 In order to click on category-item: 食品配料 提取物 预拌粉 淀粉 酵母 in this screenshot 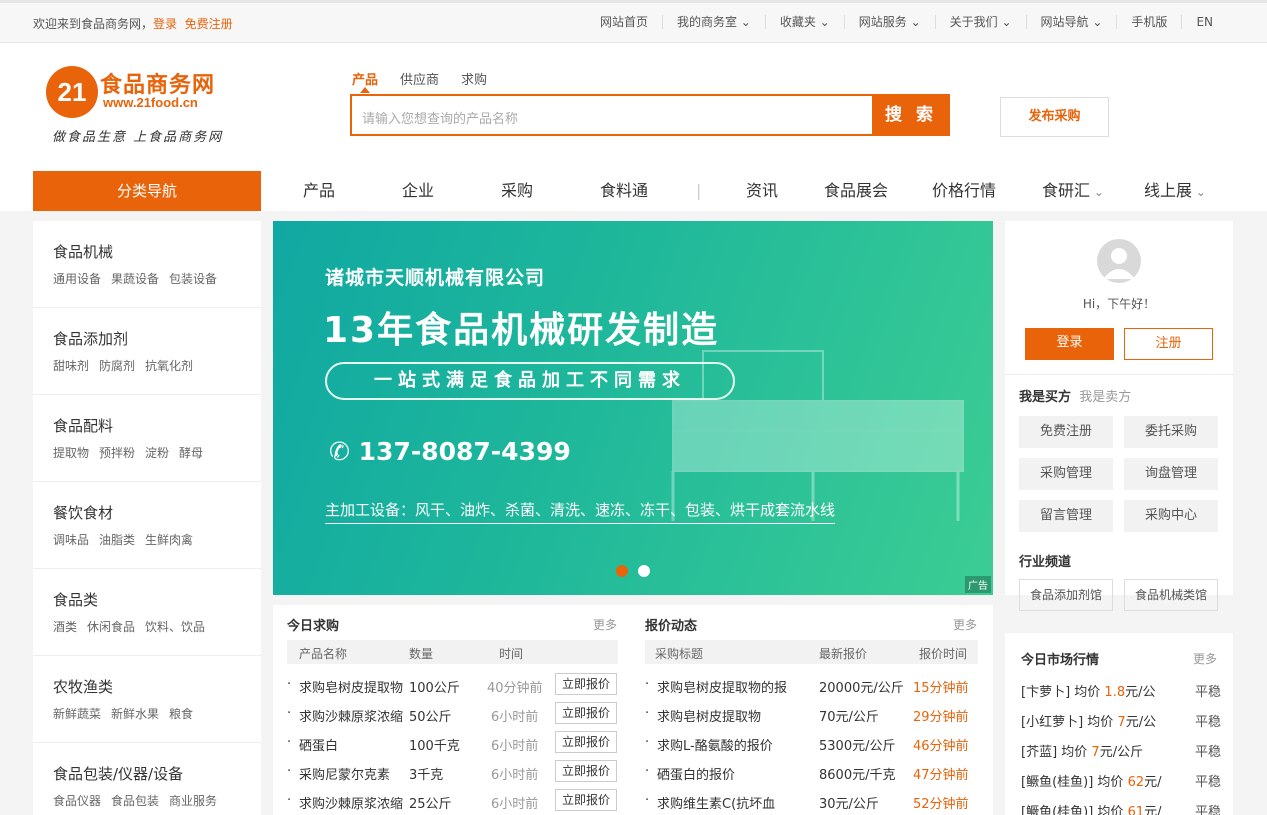, I will do `click(147, 438)`.